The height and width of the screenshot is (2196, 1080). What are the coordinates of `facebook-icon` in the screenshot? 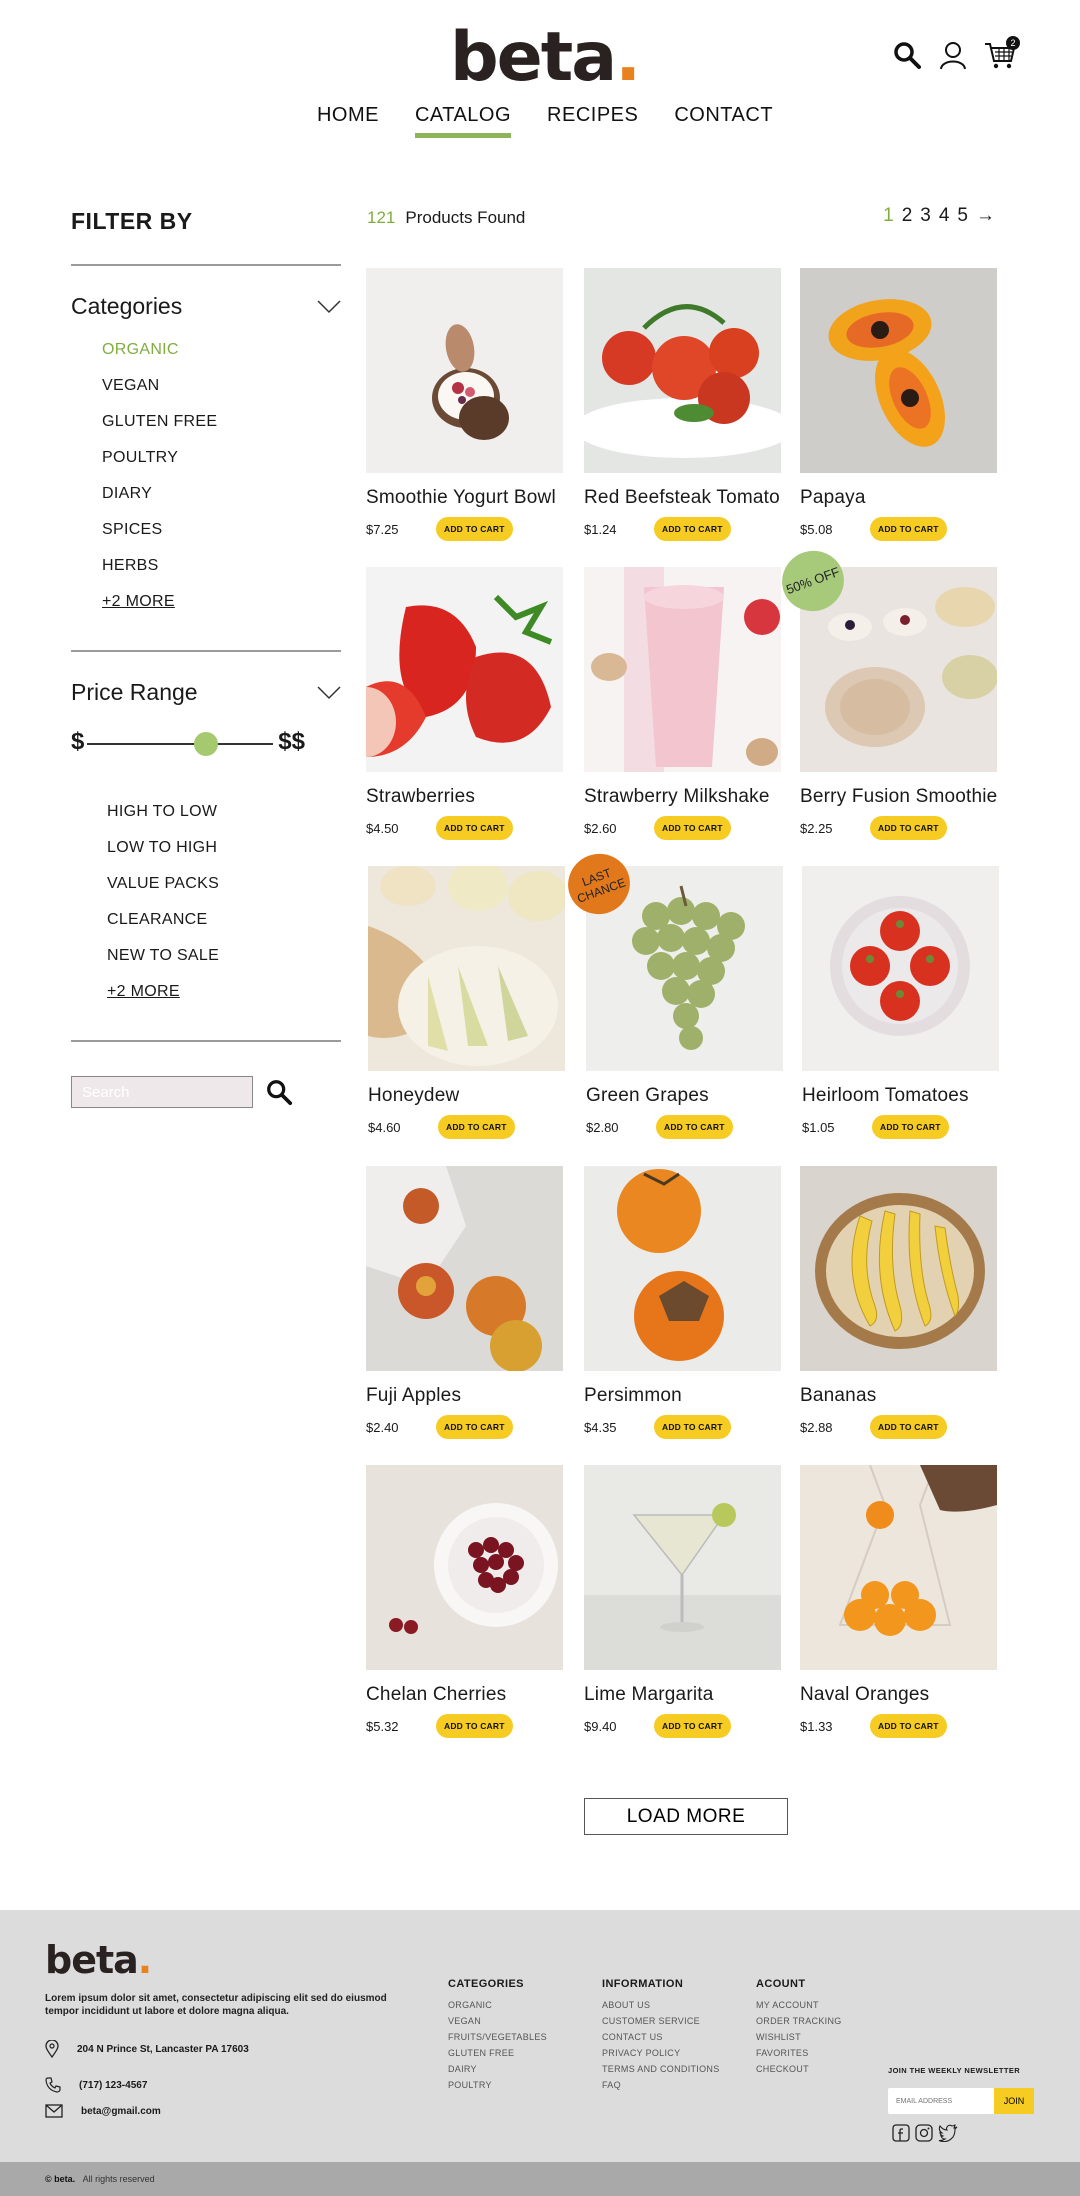 It's located at (901, 2133).